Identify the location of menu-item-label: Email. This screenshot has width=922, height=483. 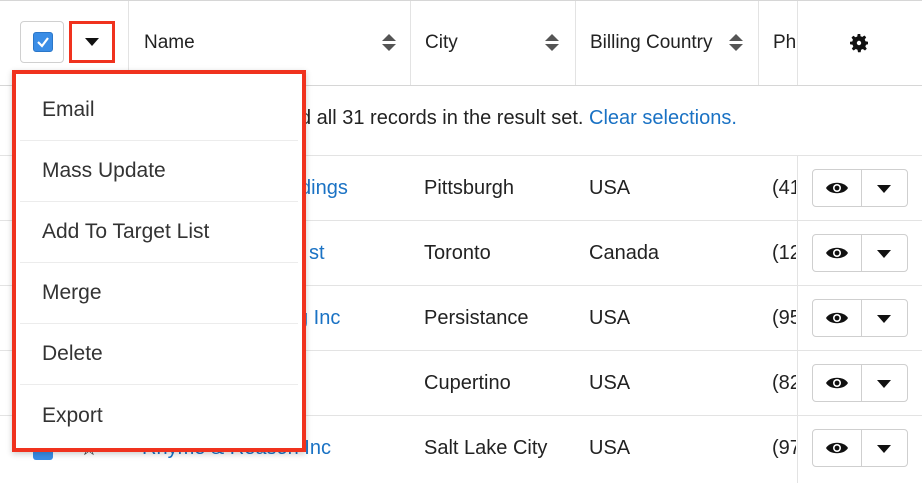
(68, 109).